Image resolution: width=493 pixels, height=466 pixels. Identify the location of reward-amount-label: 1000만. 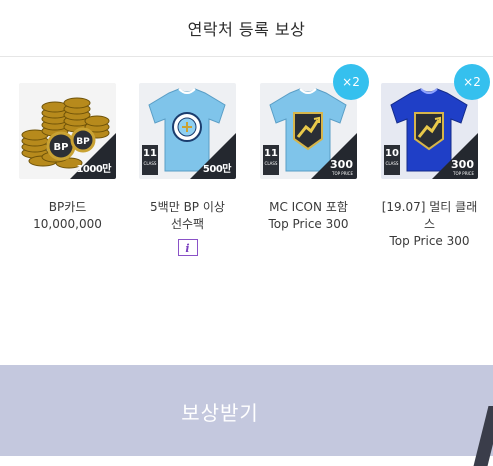
(93, 169).